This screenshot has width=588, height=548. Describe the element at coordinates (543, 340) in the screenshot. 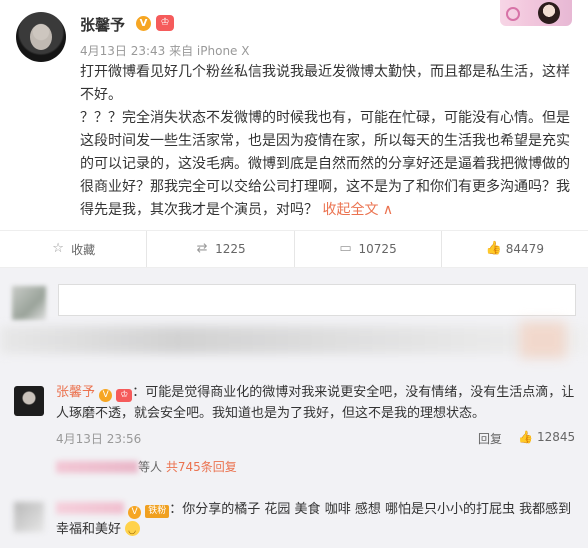

I see `blurred-image` at that location.